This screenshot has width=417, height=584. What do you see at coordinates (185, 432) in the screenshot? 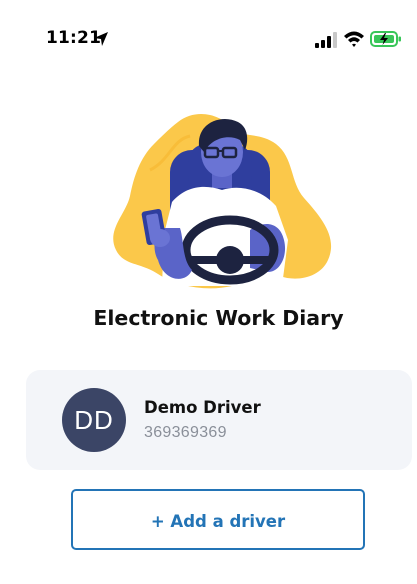
I see `driver-id-number: 369369369` at bounding box center [185, 432].